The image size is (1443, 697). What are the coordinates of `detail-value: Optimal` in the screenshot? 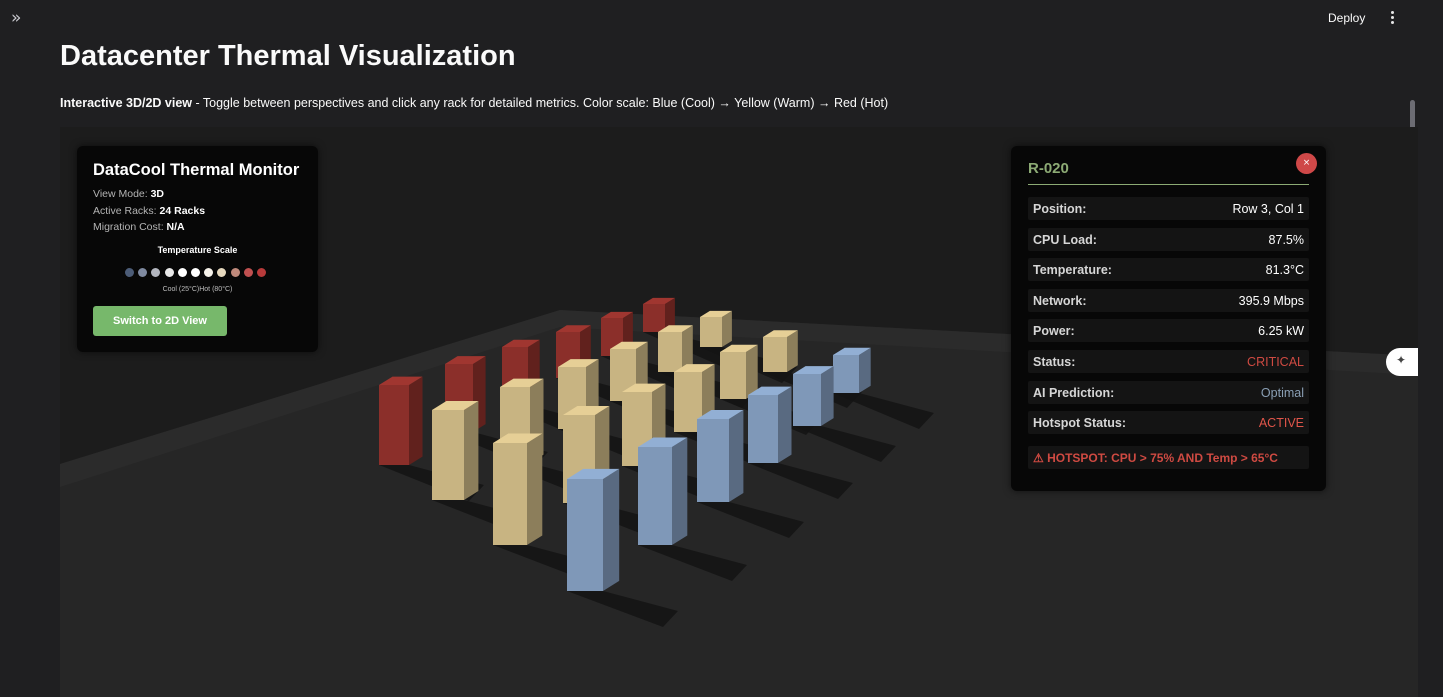 It's located at (1282, 392).